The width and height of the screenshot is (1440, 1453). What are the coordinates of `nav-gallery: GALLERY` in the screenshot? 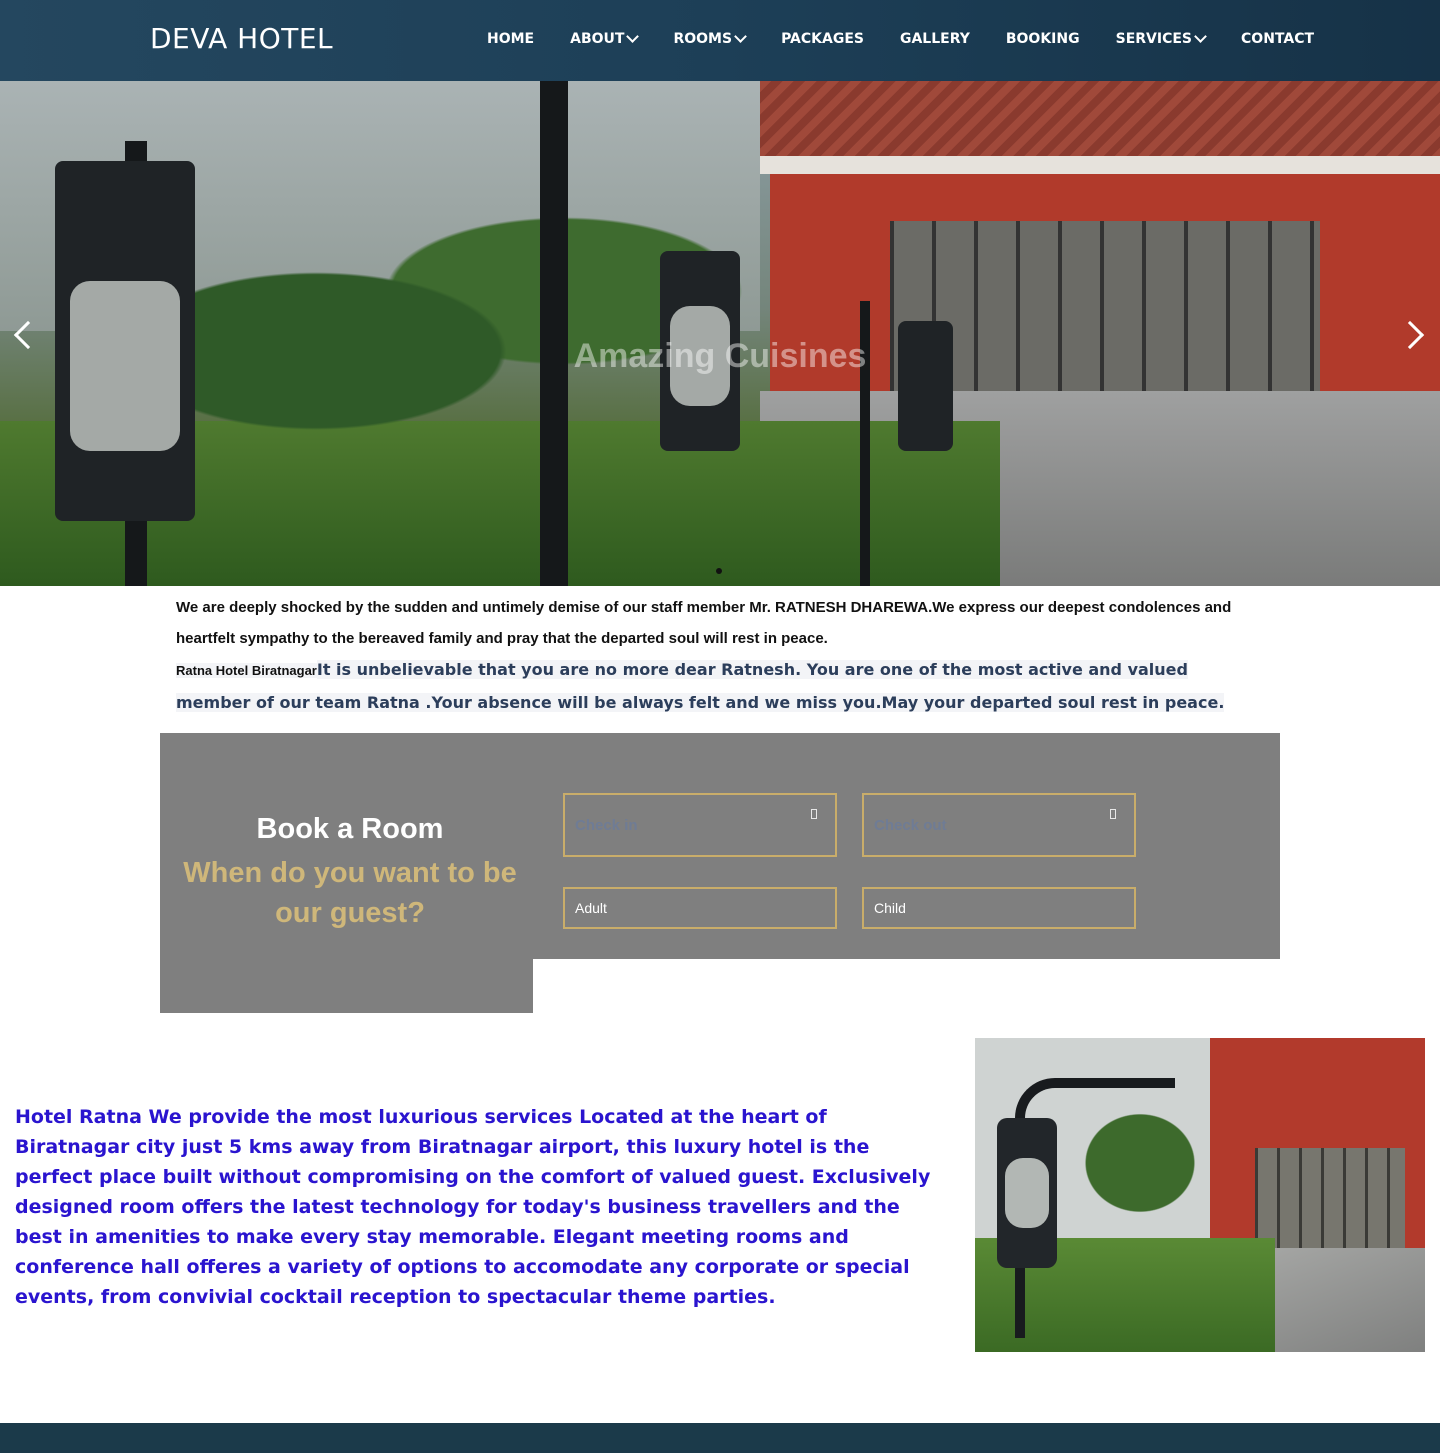 It's located at (935, 39).